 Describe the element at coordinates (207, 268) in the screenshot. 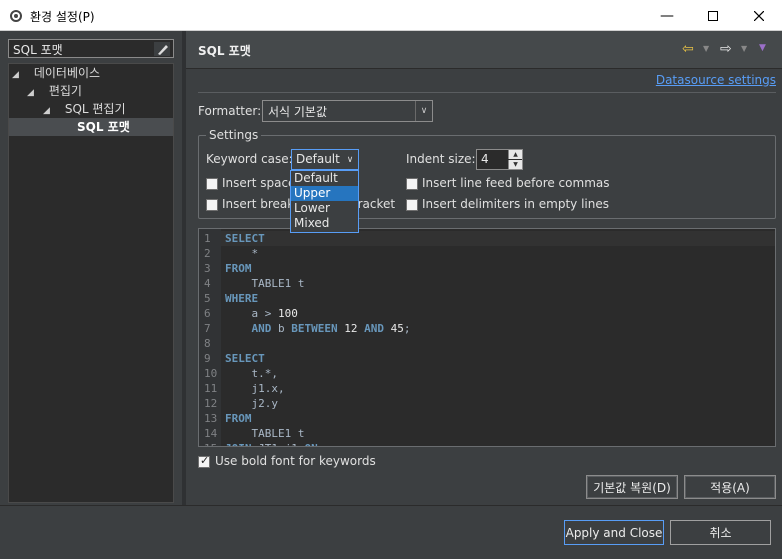

I see `line-number: 3` at that location.